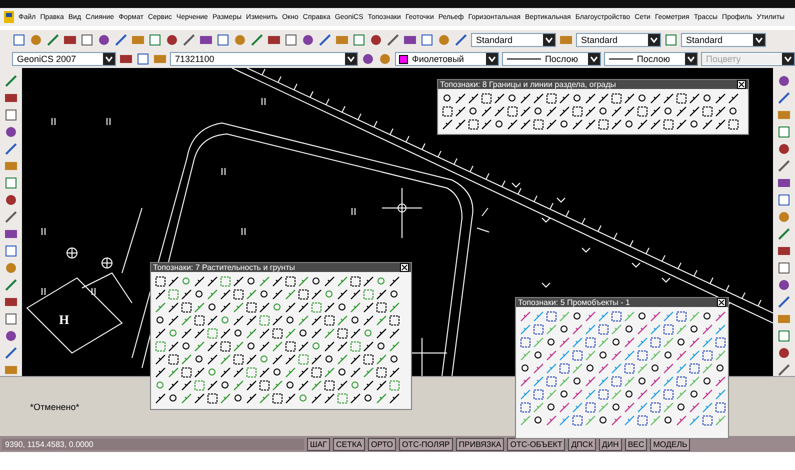 The height and width of the screenshot is (470, 795). I want to click on status-toggle-button: ОТС-ПОЛЯР, so click(425, 444).